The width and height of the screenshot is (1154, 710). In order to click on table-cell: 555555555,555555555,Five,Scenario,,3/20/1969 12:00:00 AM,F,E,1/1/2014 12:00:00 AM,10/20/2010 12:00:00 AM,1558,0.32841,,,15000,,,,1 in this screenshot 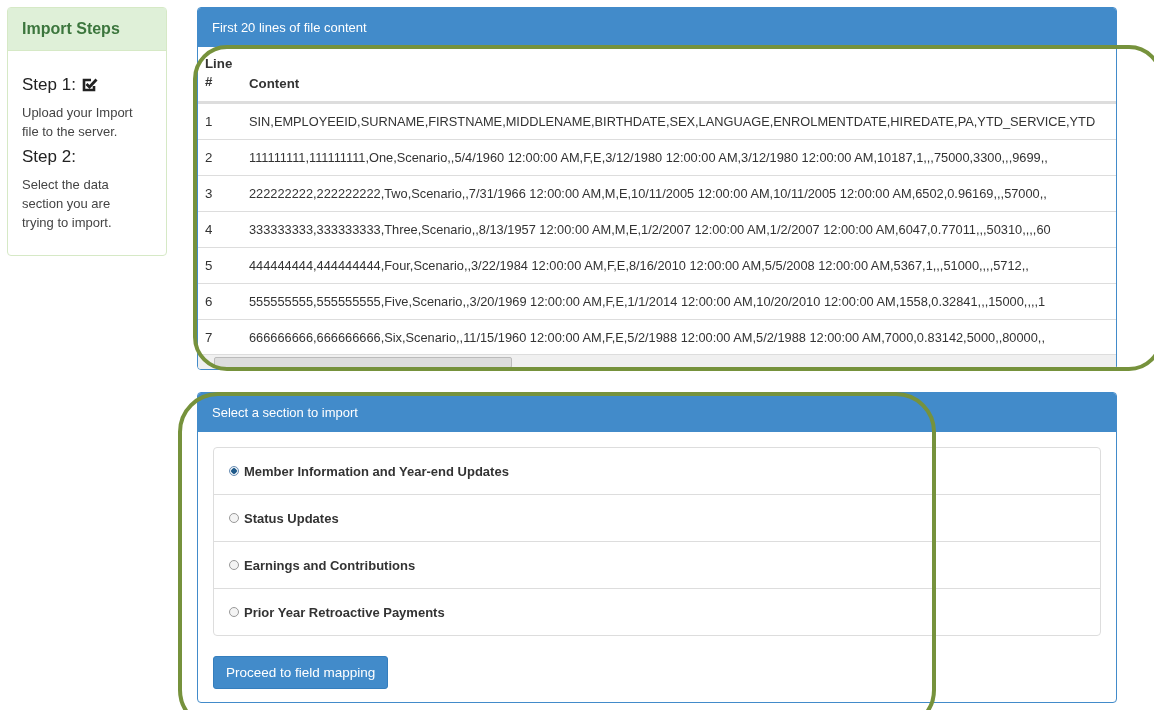, I will do `click(647, 301)`.